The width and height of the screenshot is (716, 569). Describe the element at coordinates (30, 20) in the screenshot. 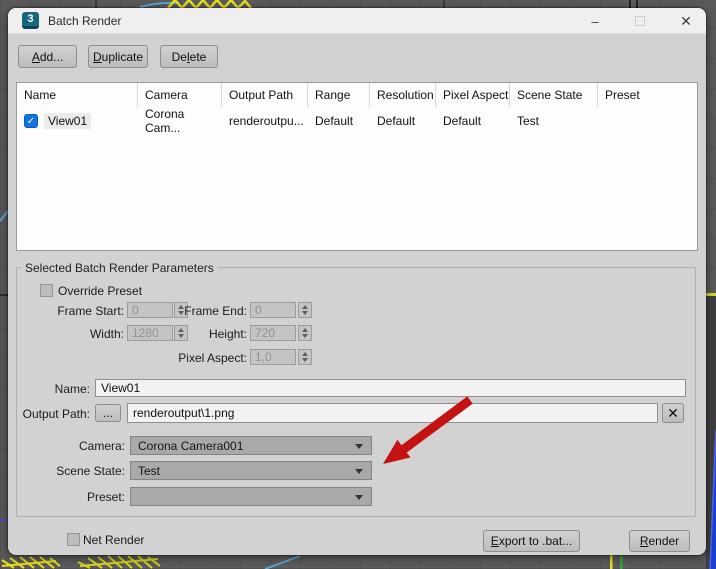

I see `app-icon: 3` at that location.